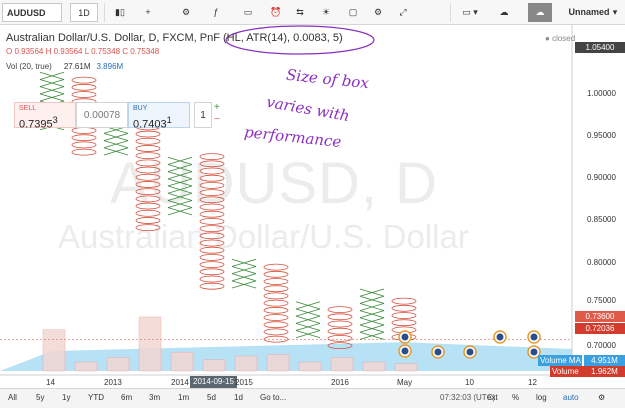 This screenshot has height=408, width=625. I want to click on screenshot-icon: ▢, so click(353, 12).